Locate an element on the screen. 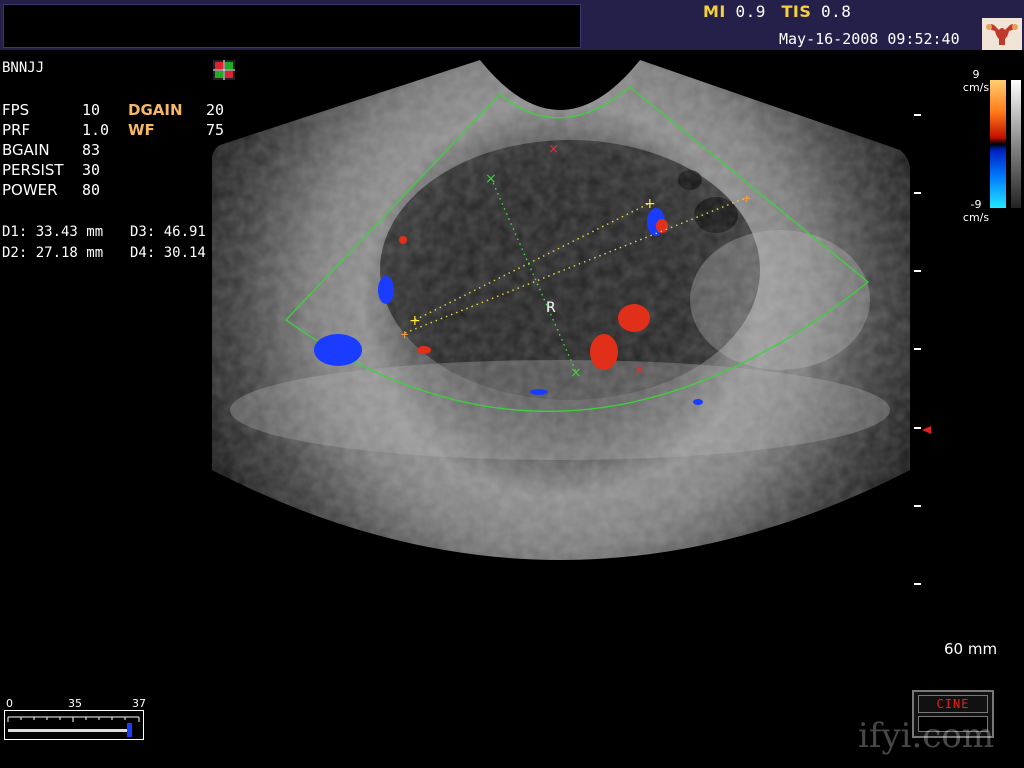 The image size is (1024, 768). grayscale-bar is located at coordinates (1016, 144).